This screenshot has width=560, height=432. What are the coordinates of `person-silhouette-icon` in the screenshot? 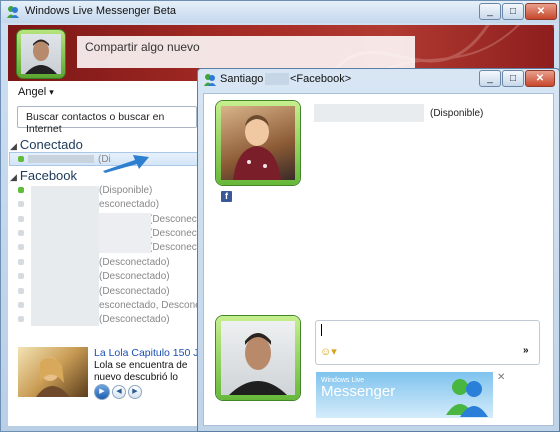 It's located at (41, 56).